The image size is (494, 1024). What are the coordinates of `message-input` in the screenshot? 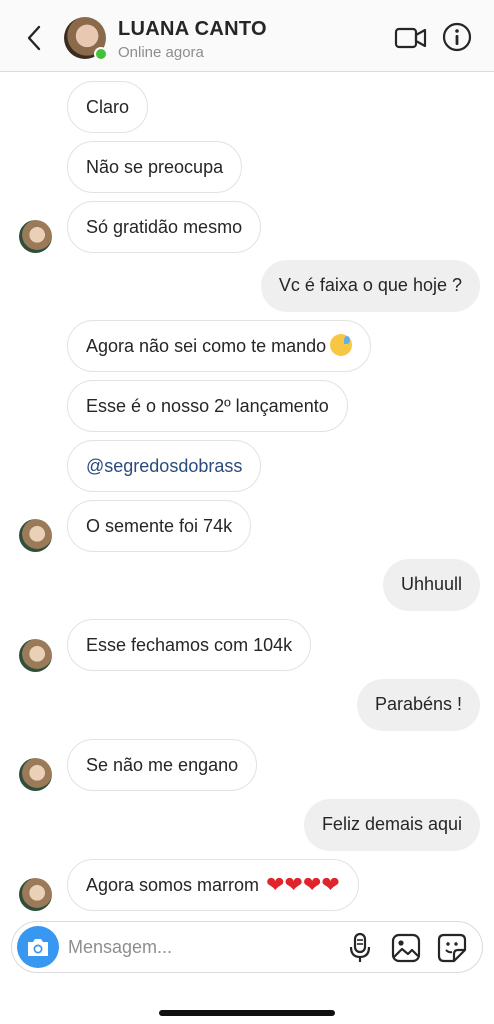 It's located at (198, 947).